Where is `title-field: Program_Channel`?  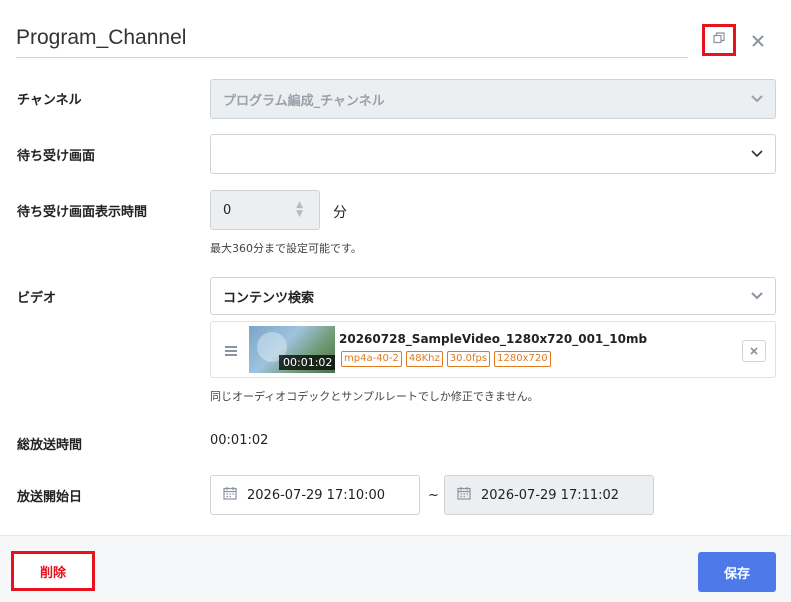
title-field: Program_Channel is located at coordinates (352, 40).